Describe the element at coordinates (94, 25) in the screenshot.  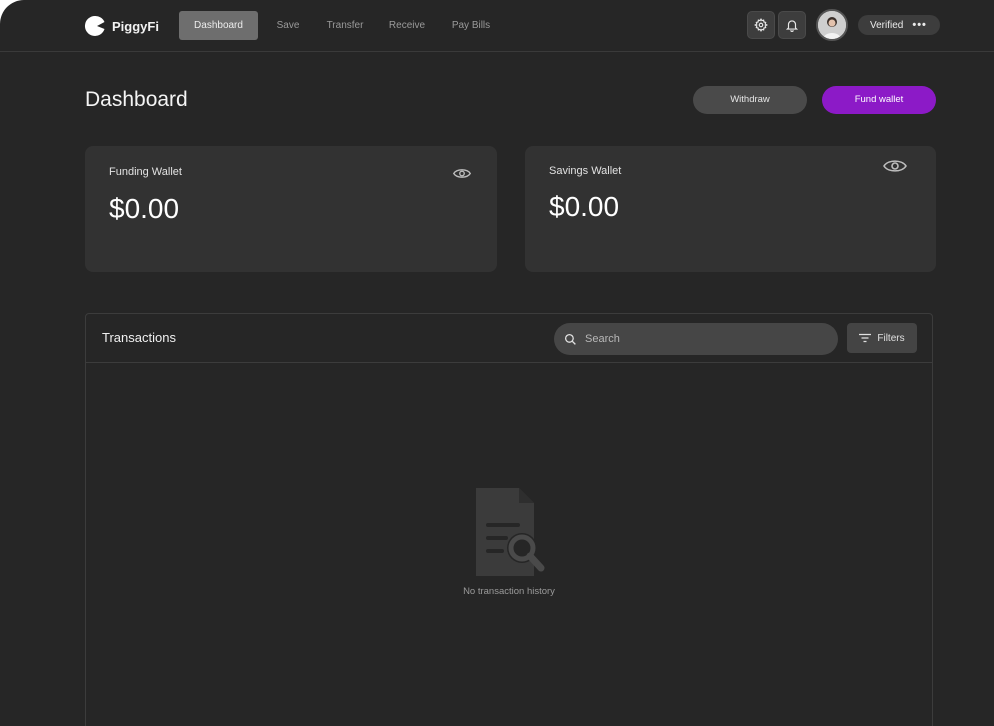
I see `logo-icon` at that location.